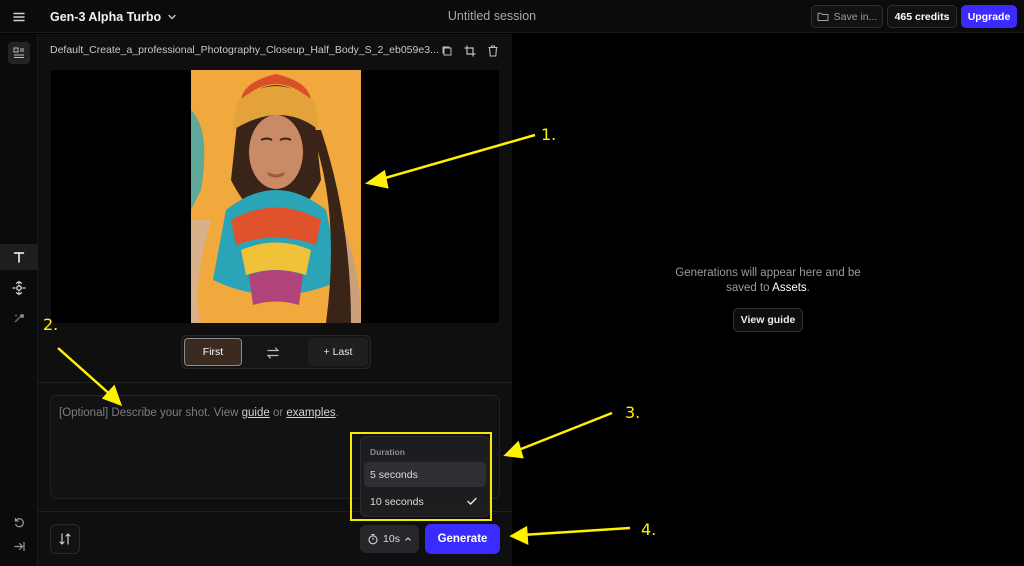  What do you see at coordinates (789, 288) in the screenshot?
I see `assets-link: Assets` at bounding box center [789, 288].